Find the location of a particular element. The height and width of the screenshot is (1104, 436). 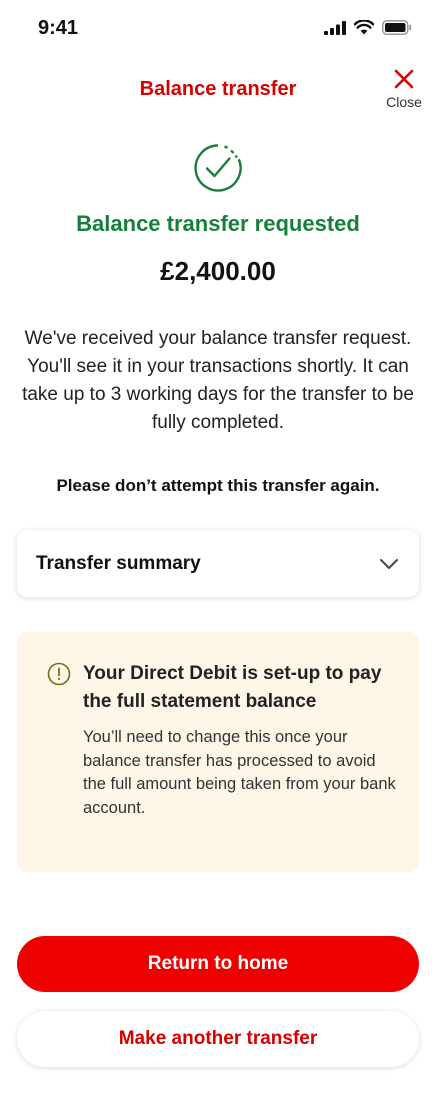

return-to-home-button: Return to home is located at coordinates (218, 964).